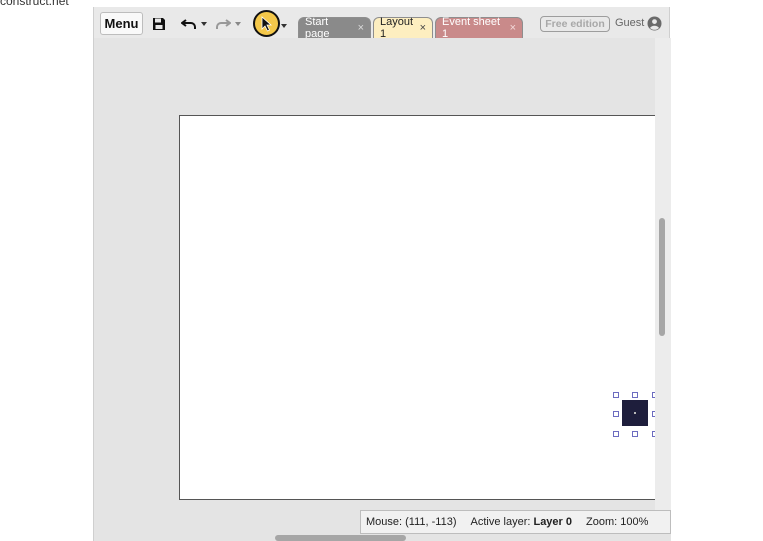 The height and width of the screenshot is (541, 763). I want to click on sprite-object, so click(635, 413).